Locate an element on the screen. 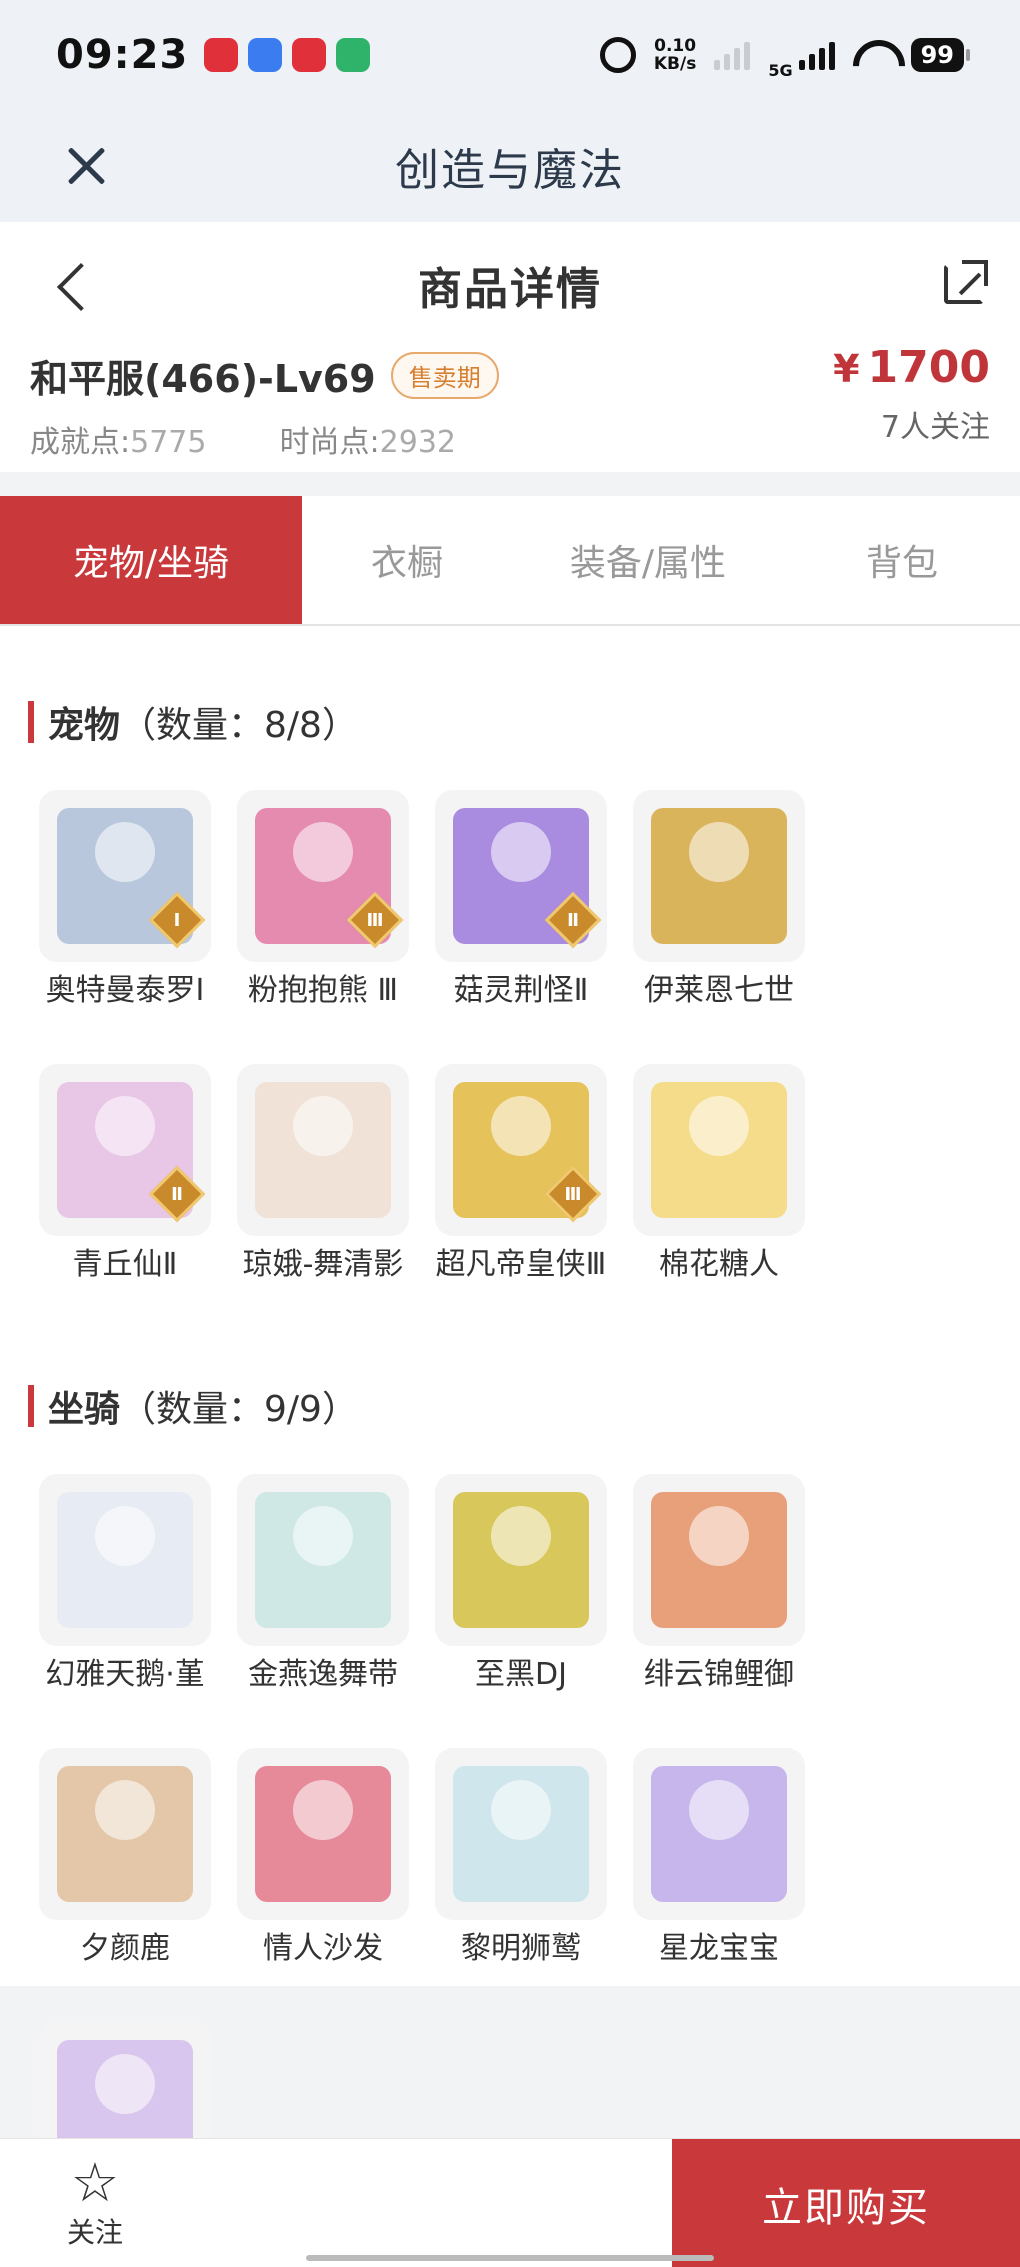 This screenshot has height=2267, width=1020. item-thumbnail: Ⅲ is located at coordinates (521, 1150).